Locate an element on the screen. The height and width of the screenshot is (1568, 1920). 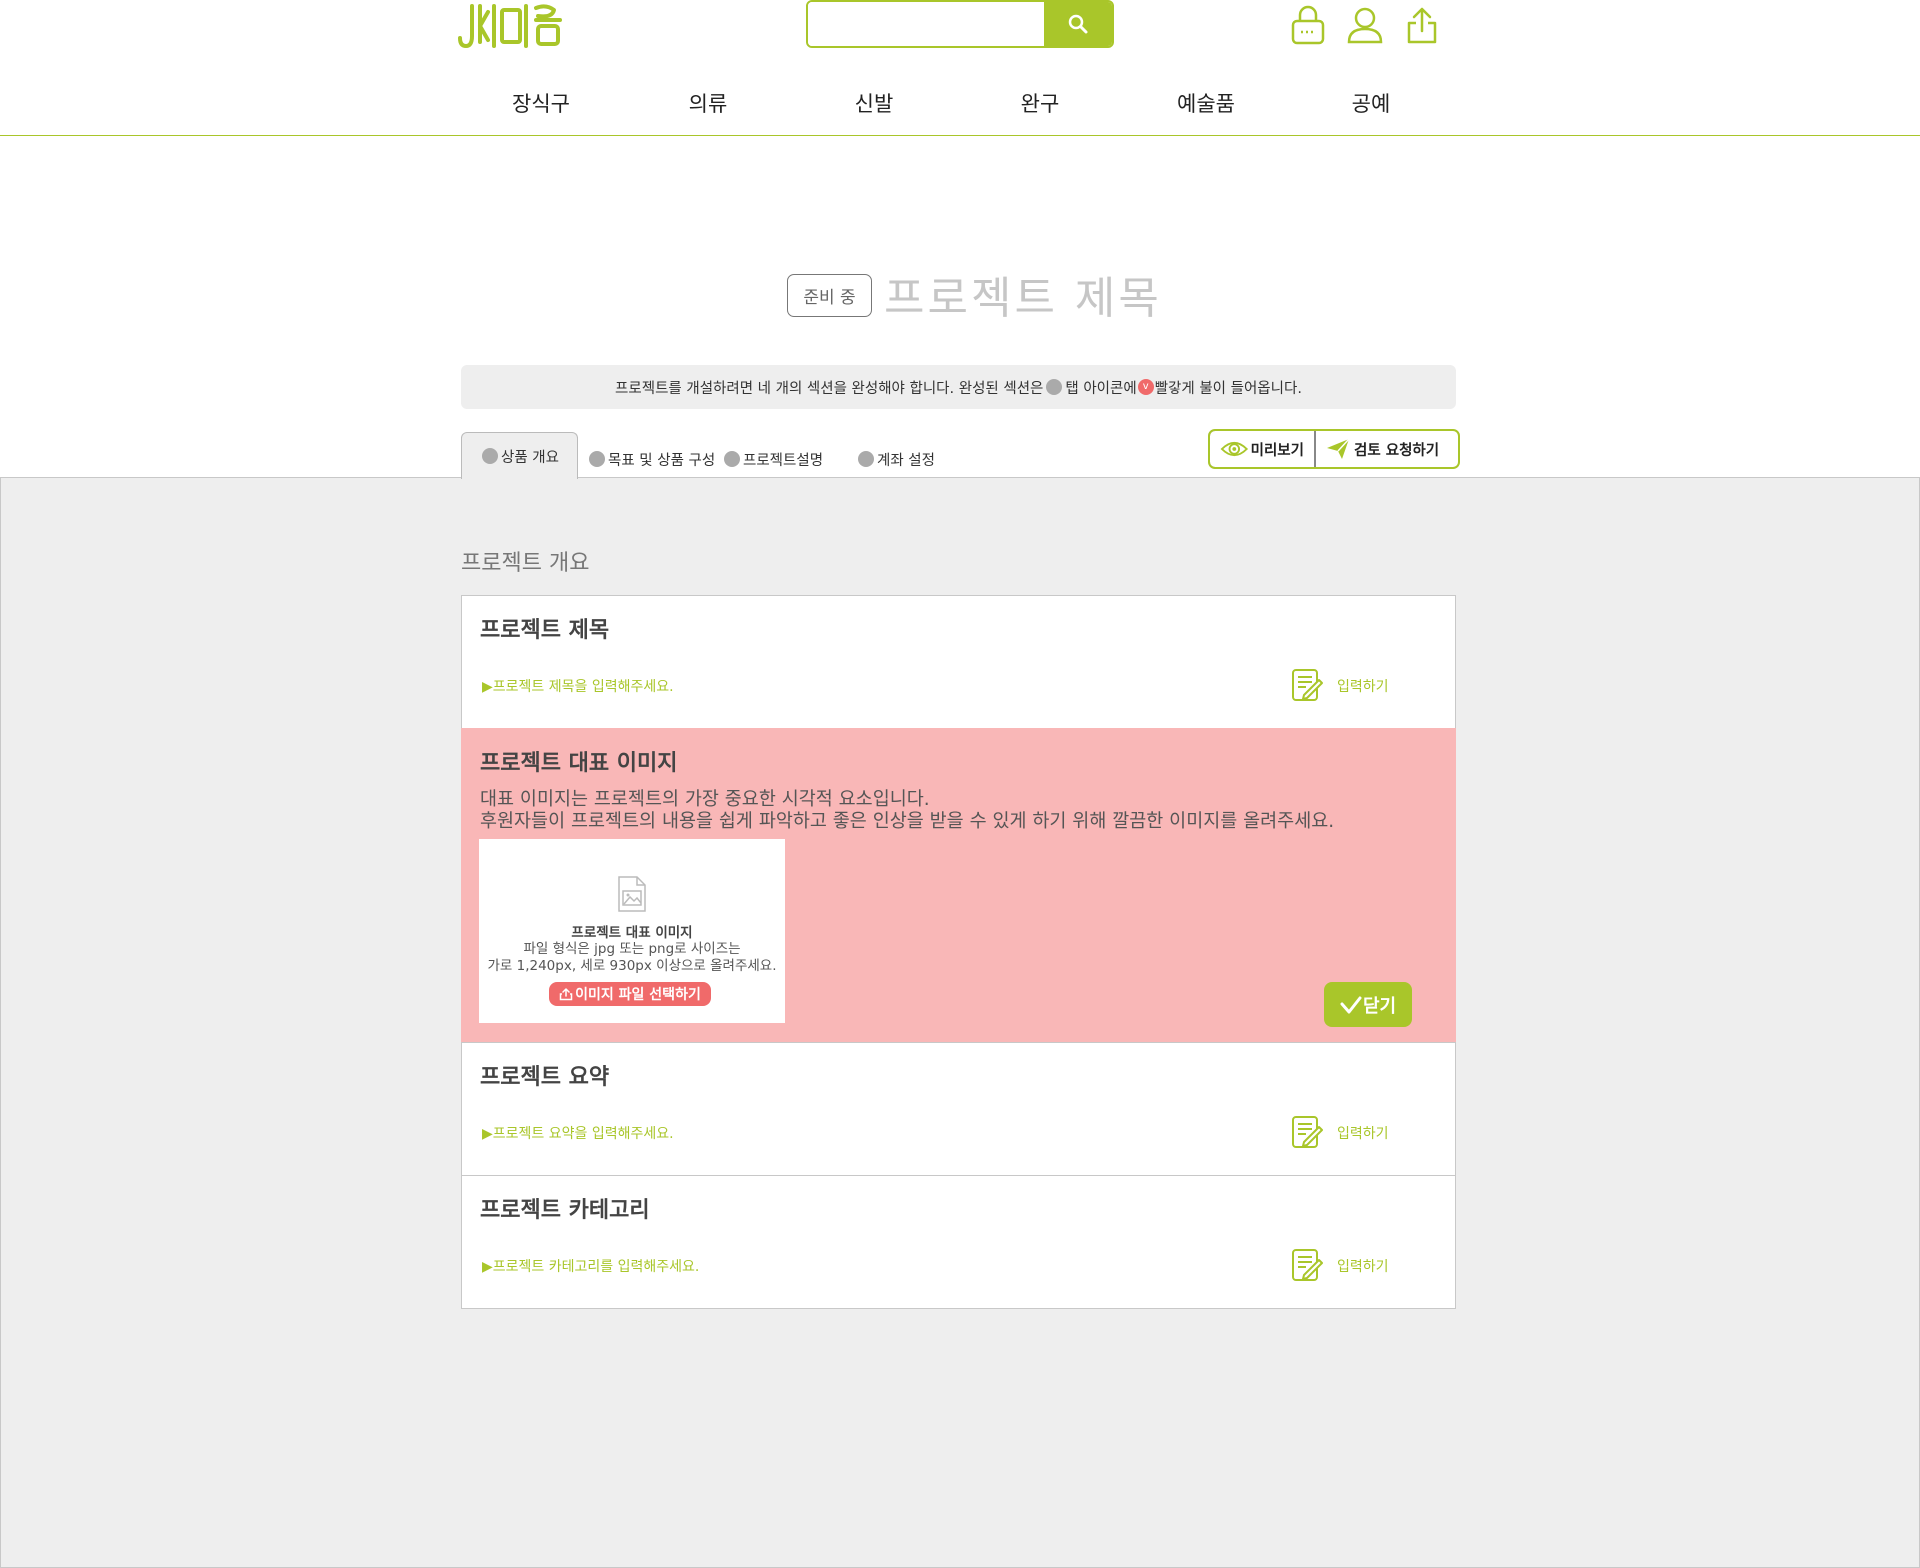
card-project-title: 프로젝트 제목 ▶프로젝트 제목을 입력해주세요. 입력하기 is located at coordinates (958, 662).